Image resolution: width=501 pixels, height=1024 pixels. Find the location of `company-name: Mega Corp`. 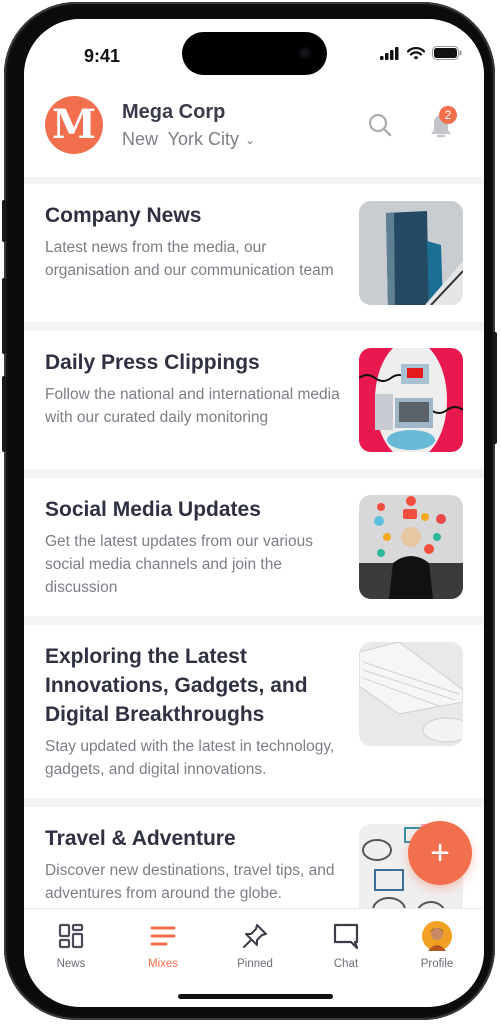

company-name: Mega Corp is located at coordinates (174, 112).